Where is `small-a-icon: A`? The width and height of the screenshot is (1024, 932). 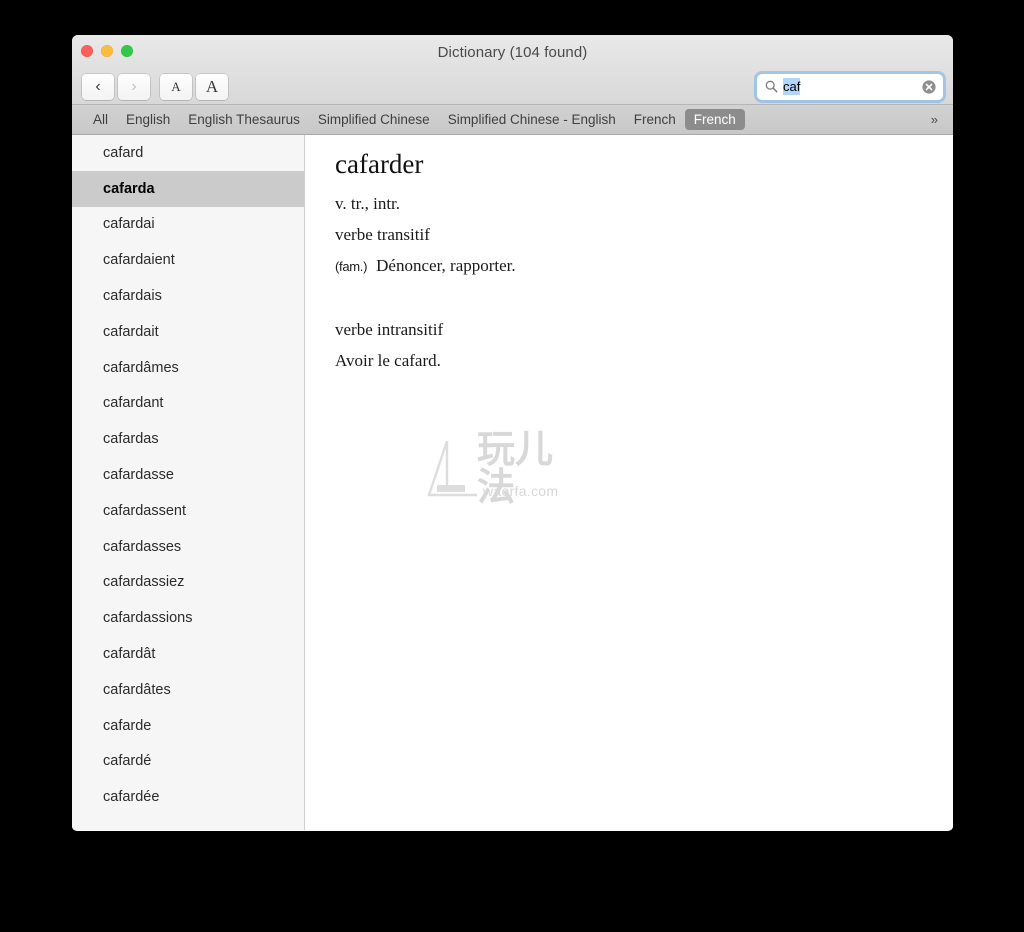
small-a-icon: A is located at coordinates (176, 86).